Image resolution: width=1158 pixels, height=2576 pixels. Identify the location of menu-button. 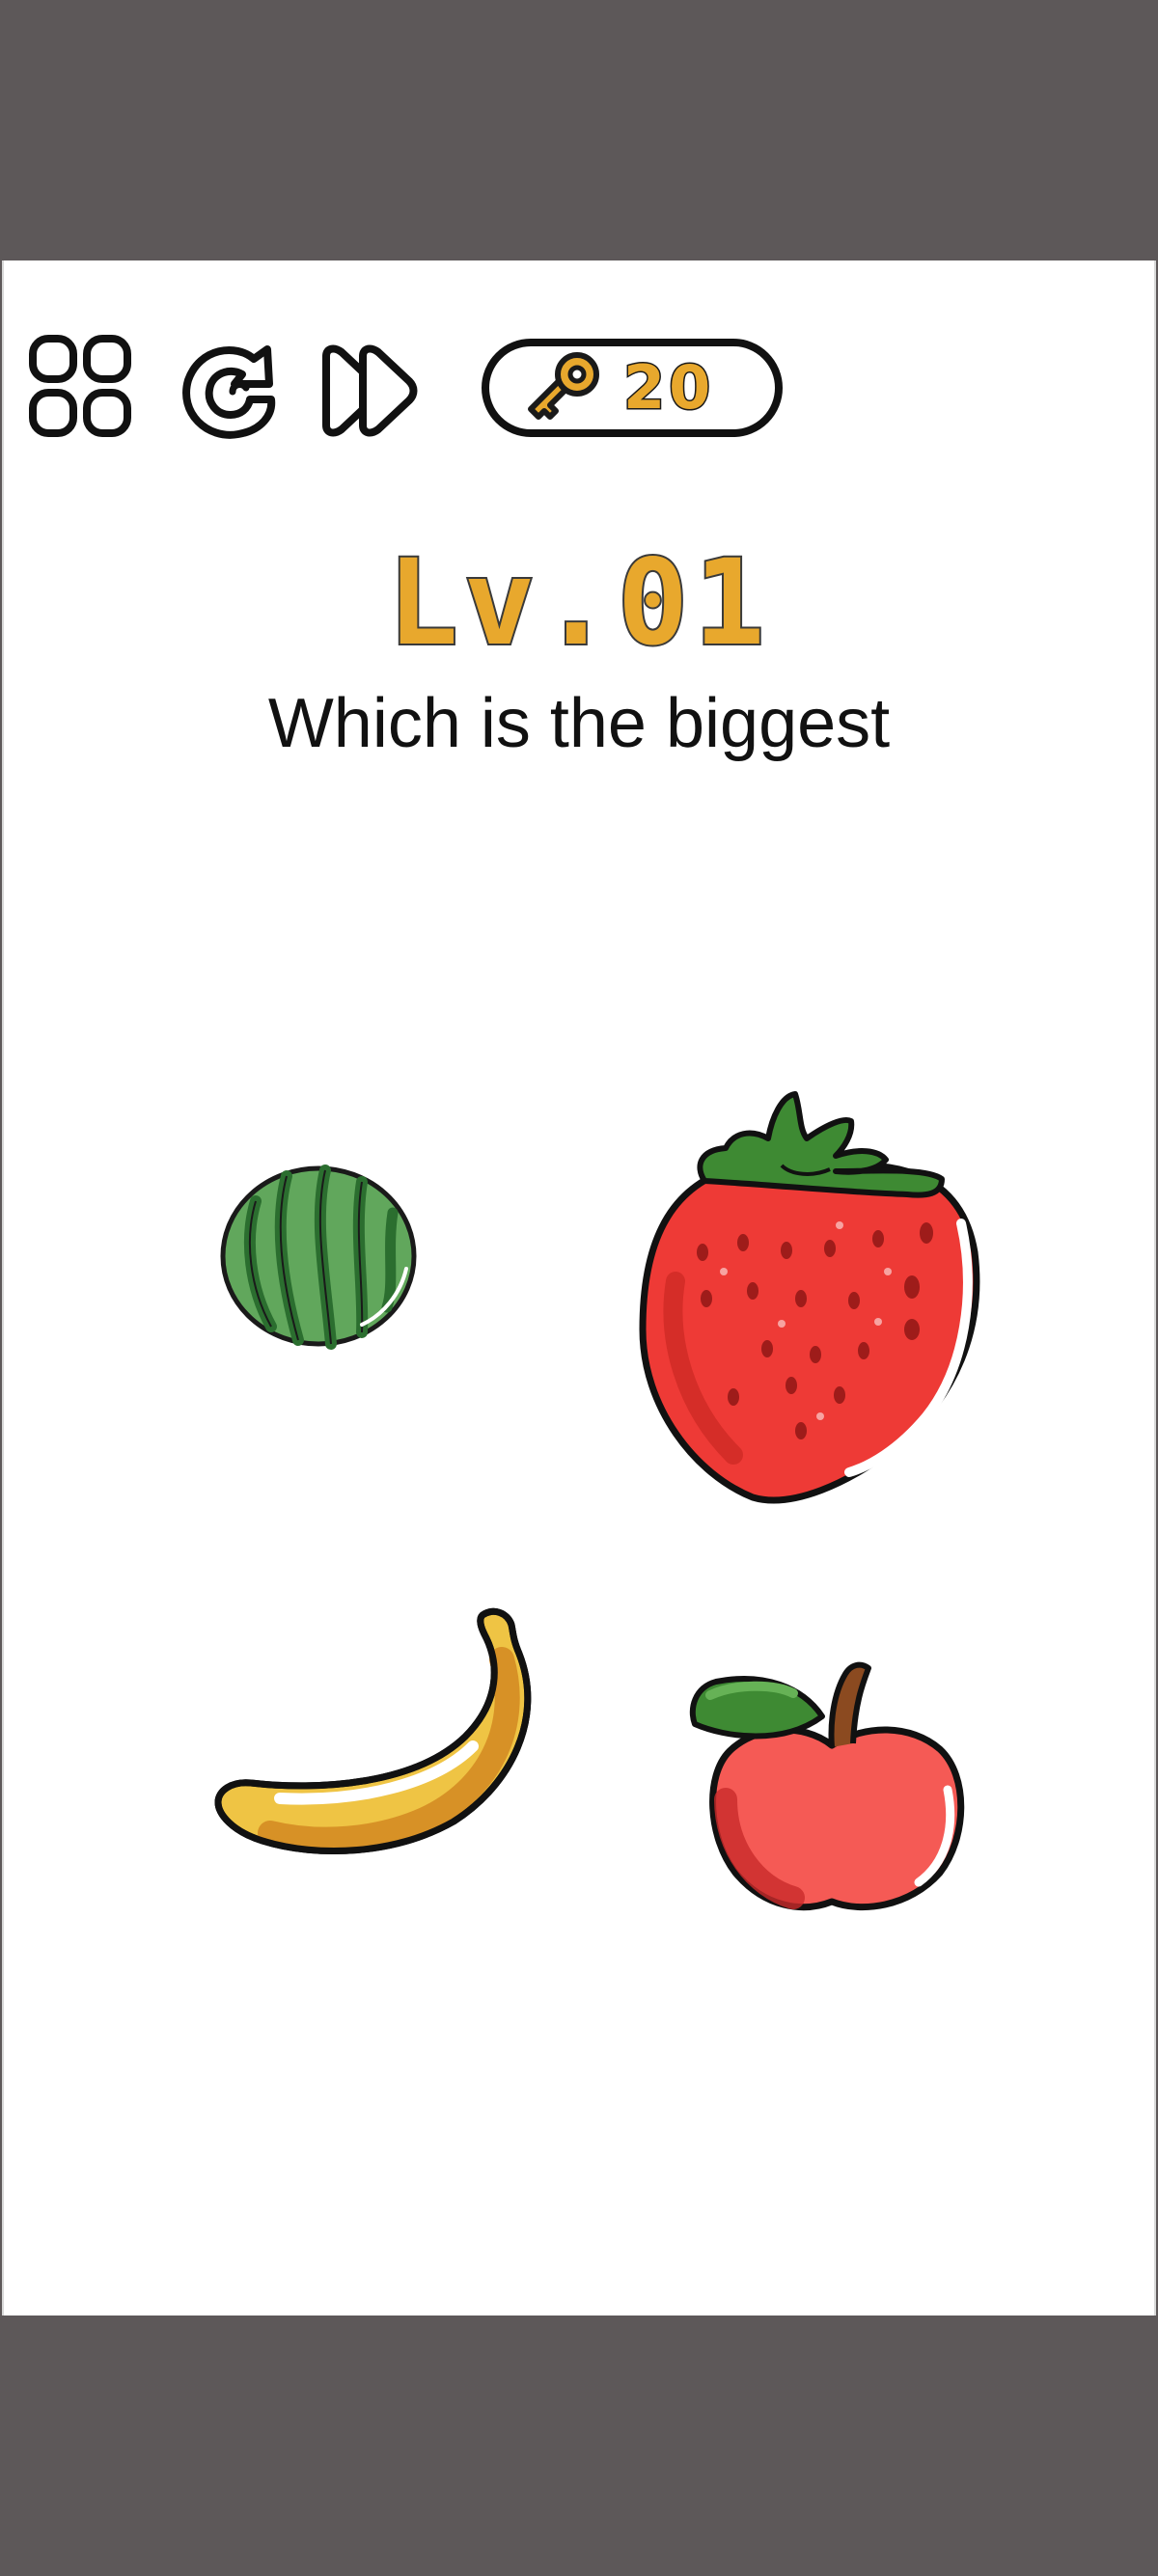
(80, 386).